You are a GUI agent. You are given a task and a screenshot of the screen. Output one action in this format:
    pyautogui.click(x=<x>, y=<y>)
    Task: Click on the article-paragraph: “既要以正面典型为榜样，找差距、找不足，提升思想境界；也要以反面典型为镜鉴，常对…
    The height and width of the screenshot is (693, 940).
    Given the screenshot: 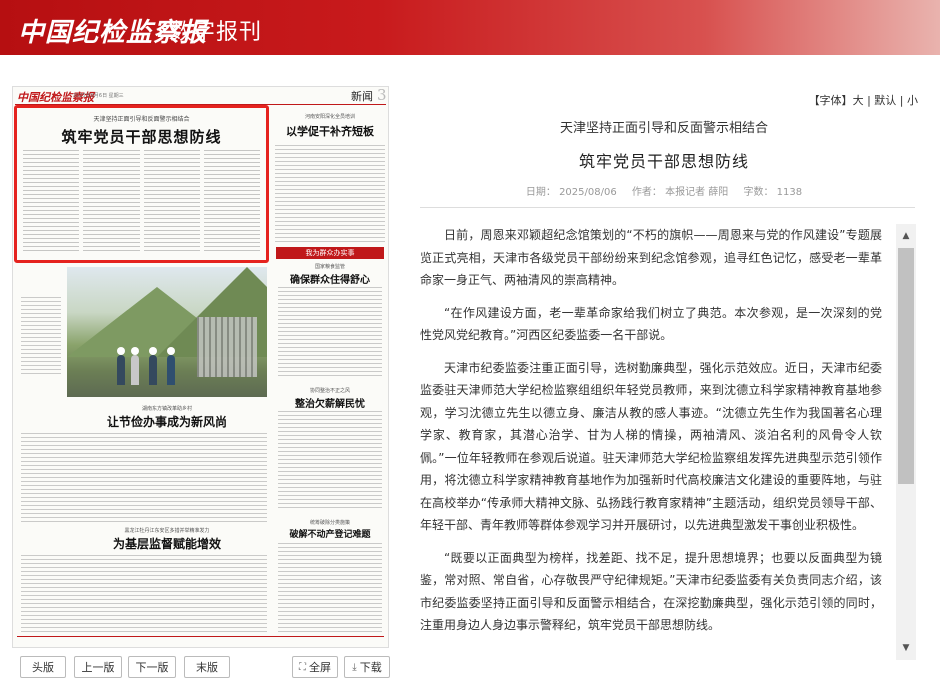 What is the action you would take?
    pyautogui.click(x=651, y=591)
    